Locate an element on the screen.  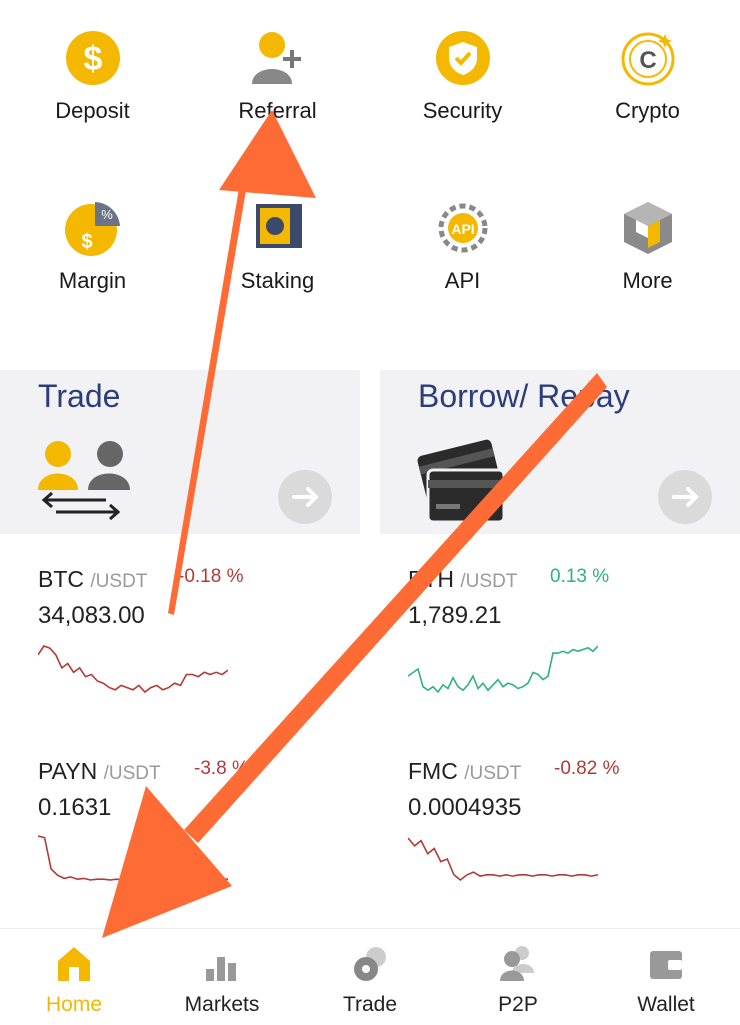
shortcut-label: API is located at coordinates (462, 280).